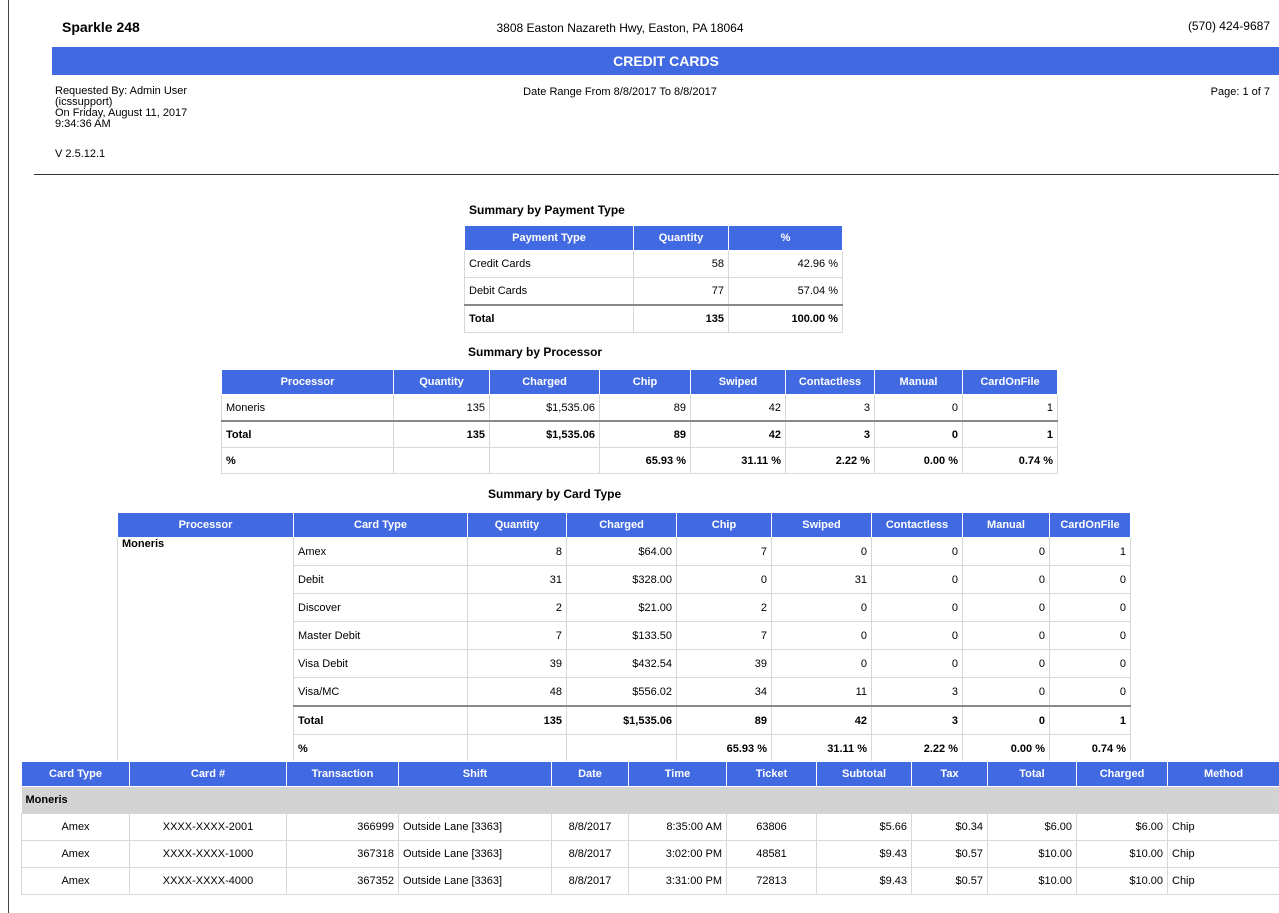 The height and width of the screenshot is (913, 1279). I want to click on cell: Debit, so click(380, 579).